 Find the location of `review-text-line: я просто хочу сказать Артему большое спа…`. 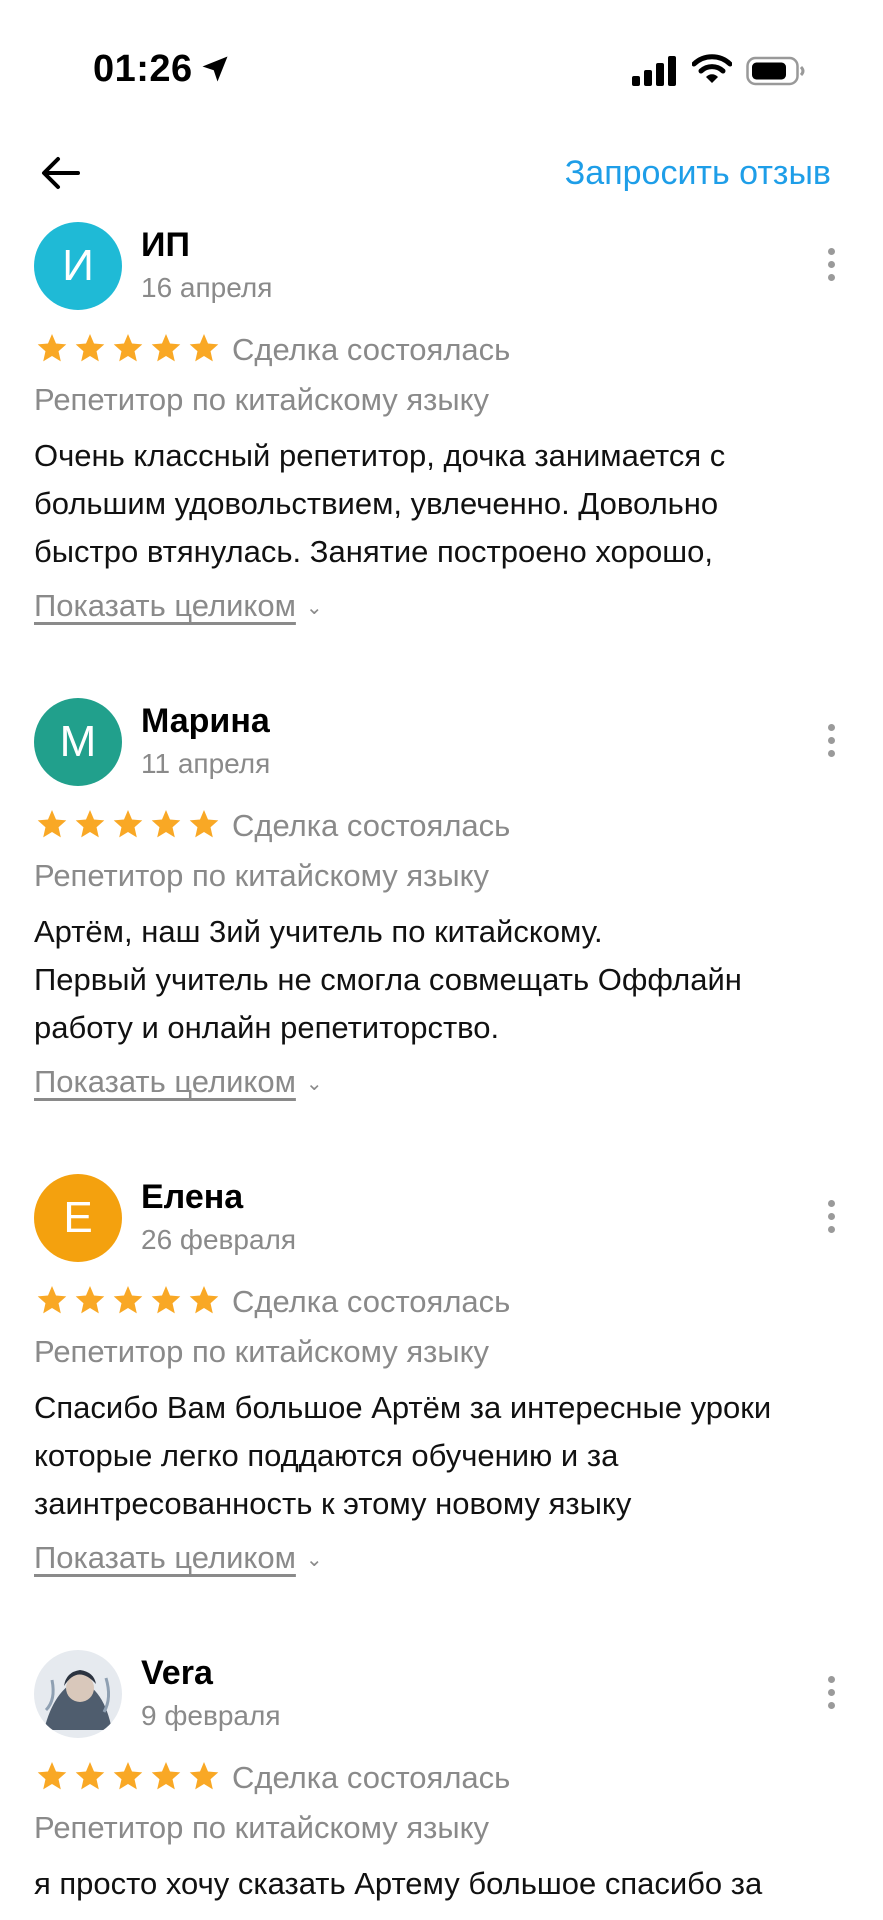

review-text-line: я просто хочу сказать Артему большое спа… is located at coordinates (398, 1883).